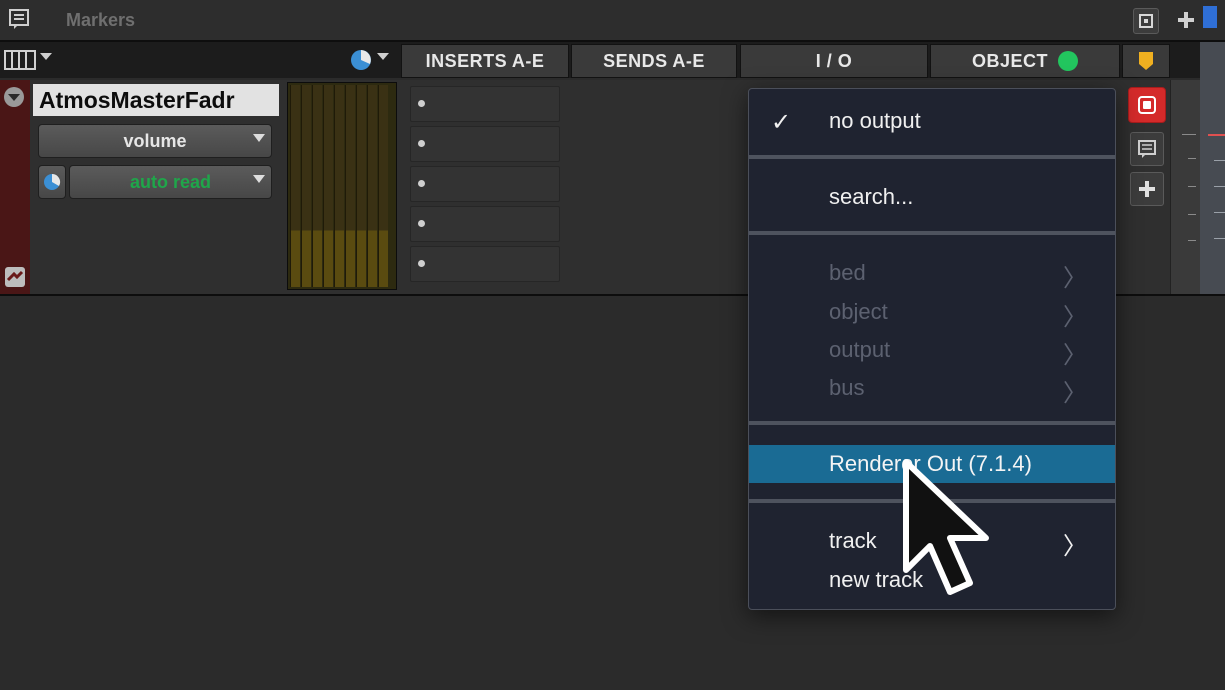 Image resolution: width=1225 pixels, height=690 pixels. I want to click on object-column-label: OBJECT, so click(1009, 60).